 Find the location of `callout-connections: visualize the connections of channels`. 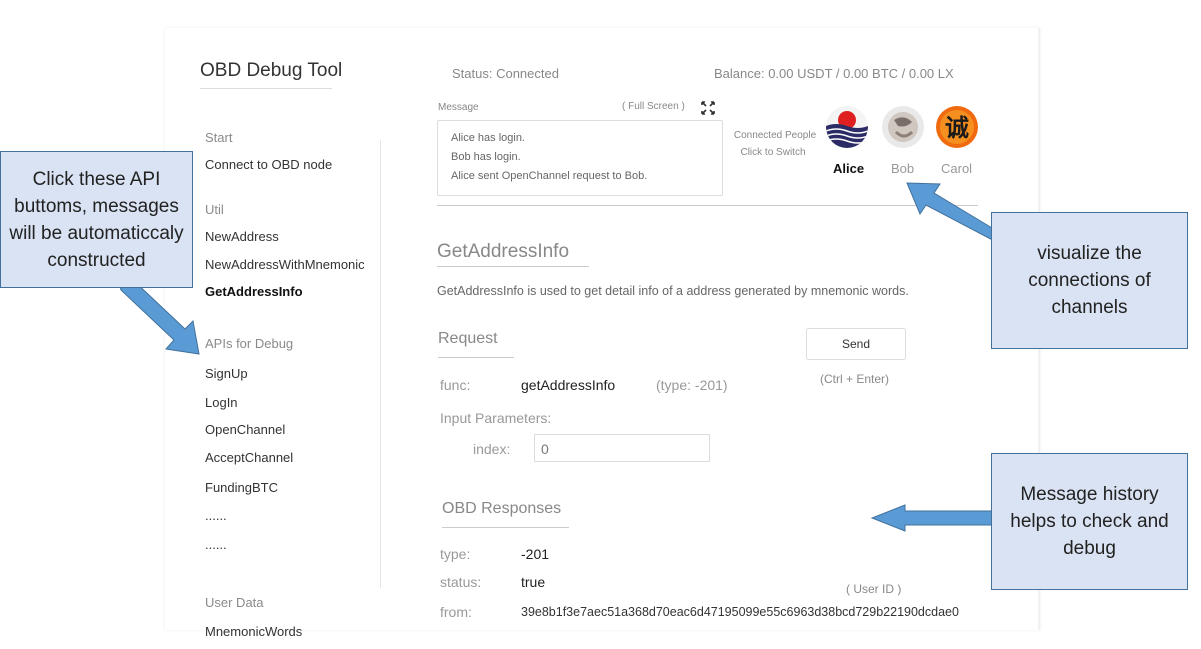

callout-connections: visualize the connections of channels is located at coordinates (1089, 280).